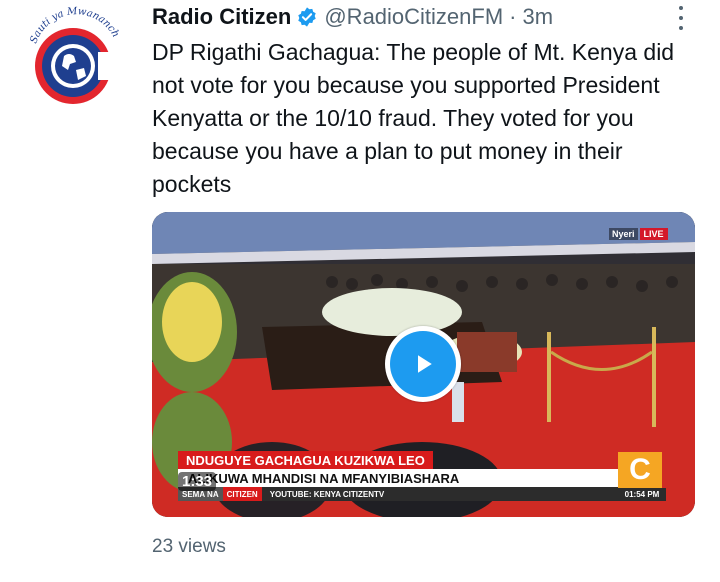  Describe the element at coordinates (305, 460) in the screenshot. I see `news-headline-top: NDUGUYE GACHAGUA KUZIKWA LEO` at that location.